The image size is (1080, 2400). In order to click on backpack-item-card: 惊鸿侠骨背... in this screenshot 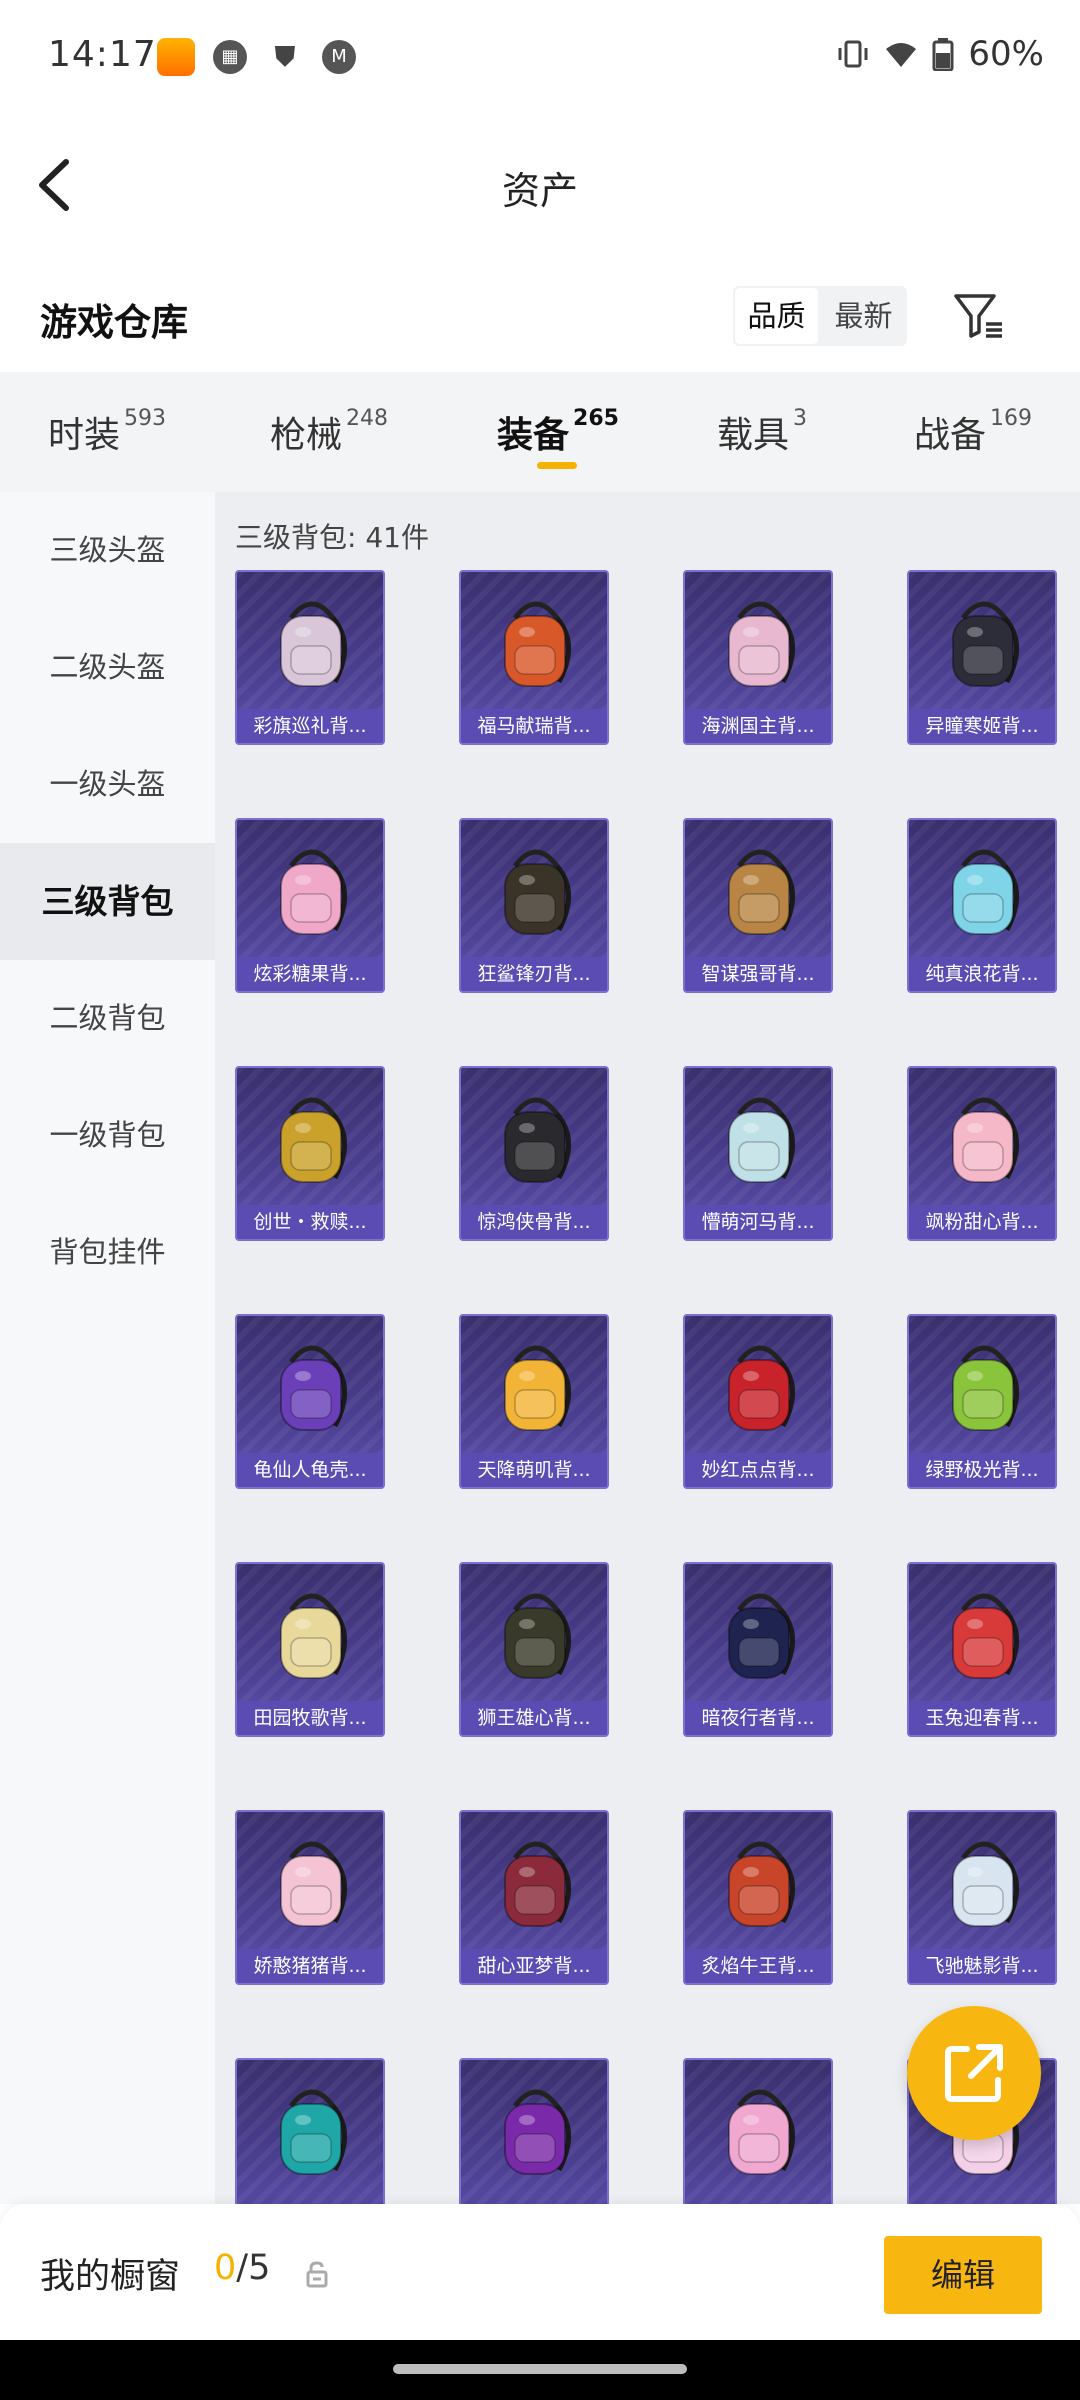, I will do `click(534, 1153)`.